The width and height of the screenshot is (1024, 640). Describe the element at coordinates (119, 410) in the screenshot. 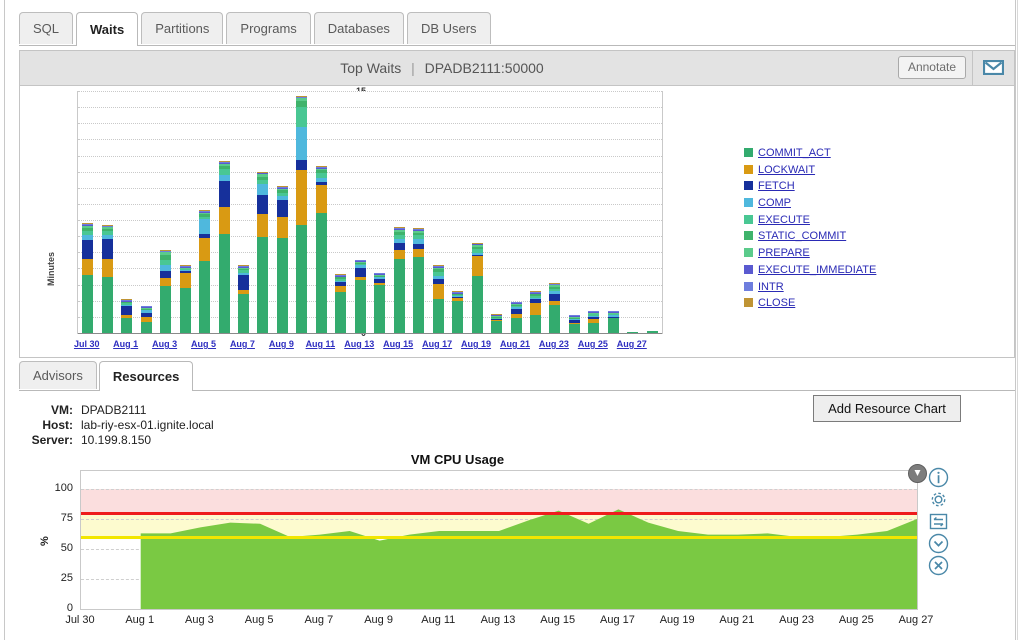

I see `vm-info-row: VM: DPADB2111` at that location.